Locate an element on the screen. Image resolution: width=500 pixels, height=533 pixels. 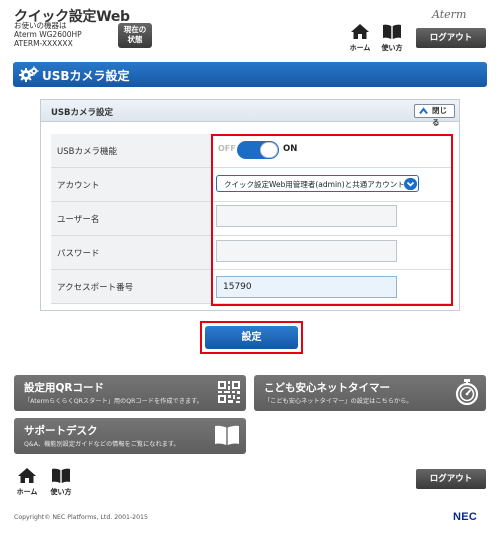
submit-highlight-box: 設定 is located at coordinates (251, 337).